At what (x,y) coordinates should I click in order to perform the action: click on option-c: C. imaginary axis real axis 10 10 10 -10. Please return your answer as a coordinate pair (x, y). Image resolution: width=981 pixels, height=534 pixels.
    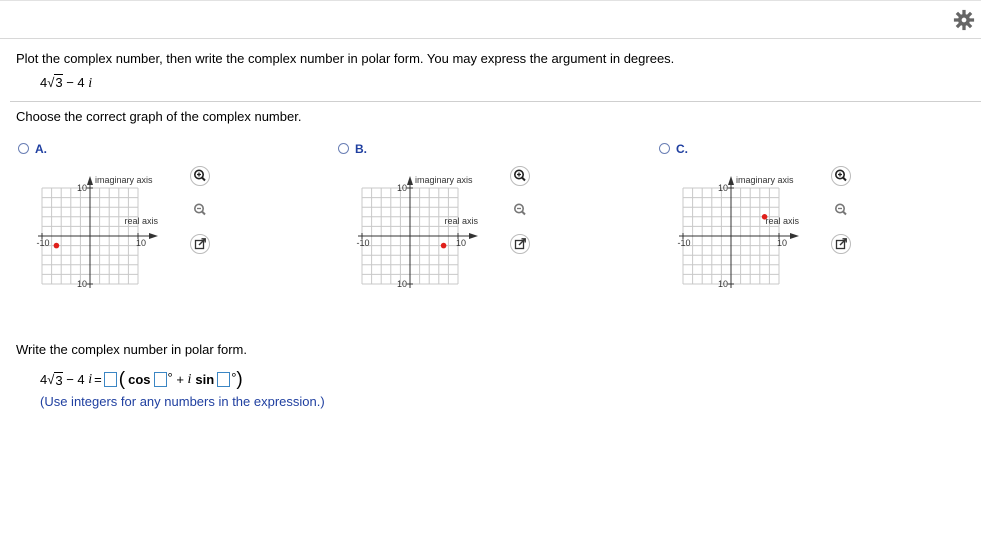
    Looking at the image, I should click on (809, 220).